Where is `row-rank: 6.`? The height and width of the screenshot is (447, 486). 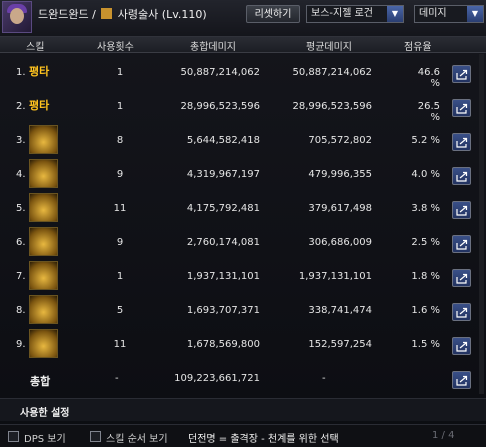
row-rank: 6. is located at coordinates (21, 242).